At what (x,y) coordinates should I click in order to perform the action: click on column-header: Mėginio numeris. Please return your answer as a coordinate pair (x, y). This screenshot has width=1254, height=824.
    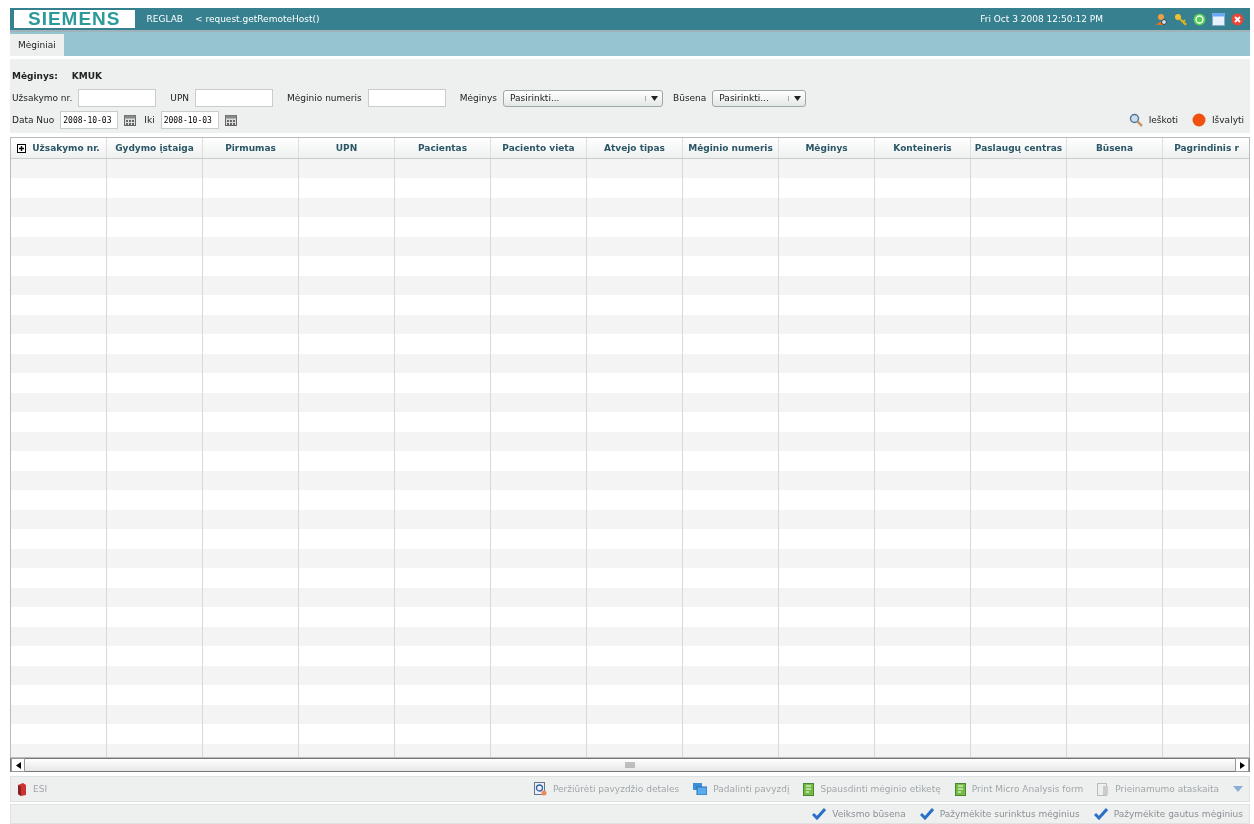
    Looking at the image, I should click on (731, 148).